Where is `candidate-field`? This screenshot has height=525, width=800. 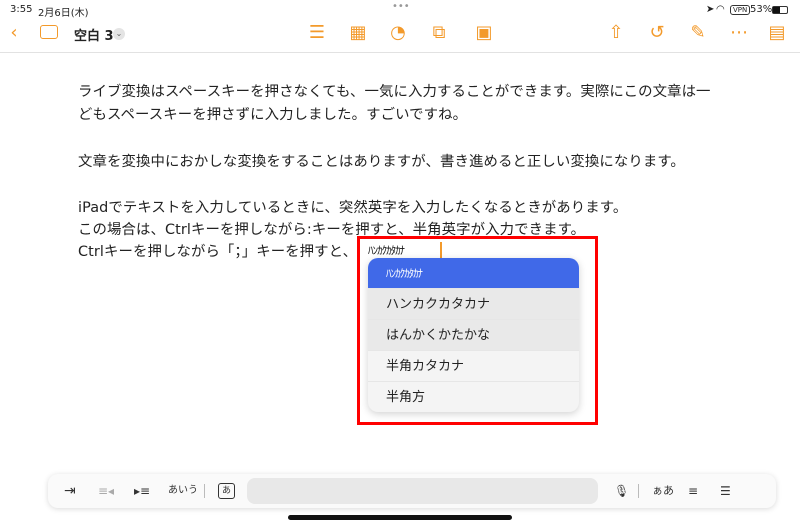
candidate-field is located at coordinates (422, 491).